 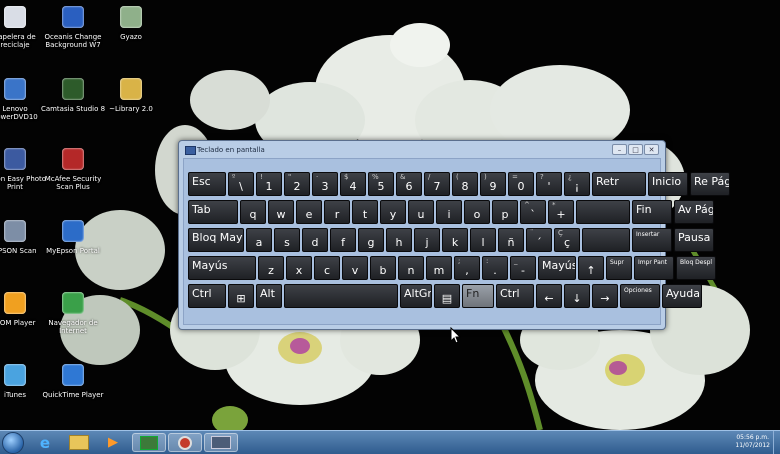 I want to click on key-y: y, so click(x=393, y=212).